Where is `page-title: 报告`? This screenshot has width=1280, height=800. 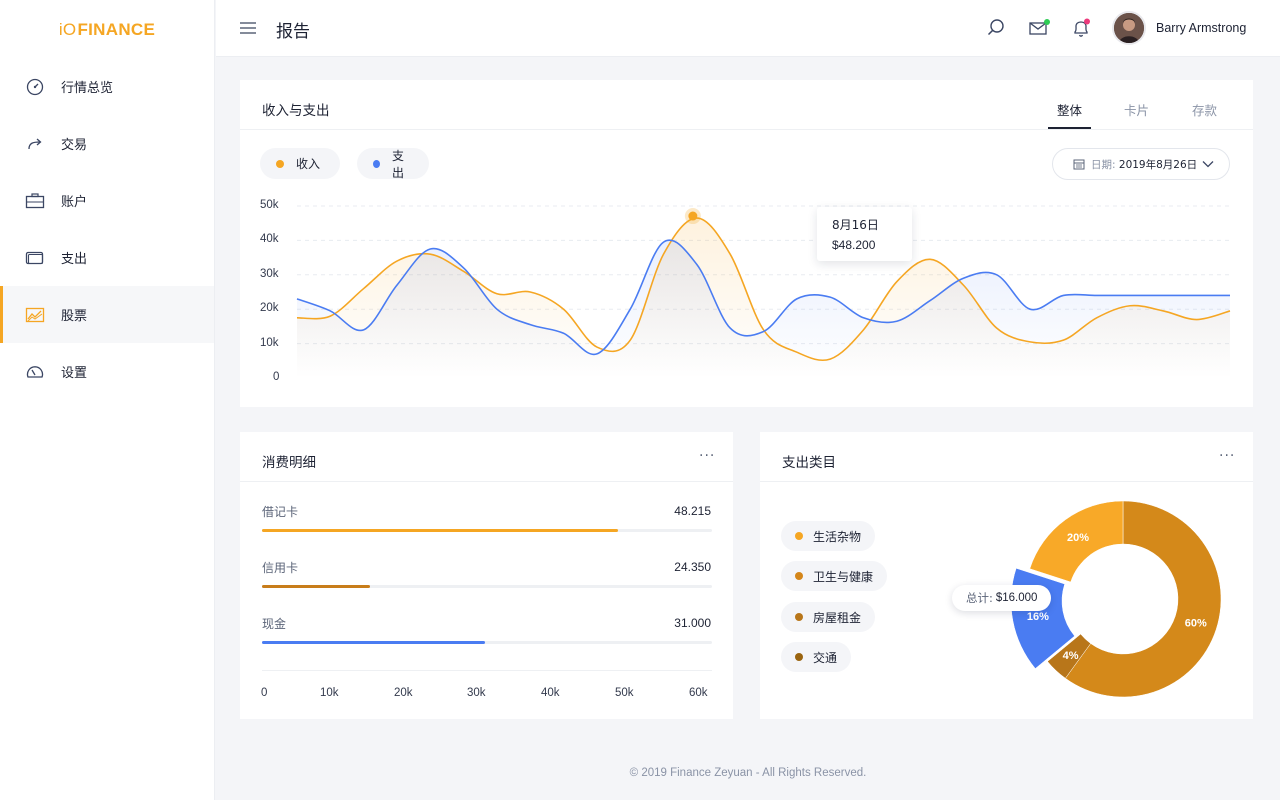
page-title: 报告 is located at coordinates (293, 32).